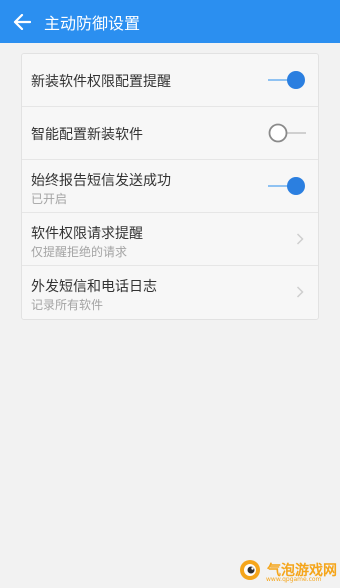  What do you see at coordinates (101, 82) in the screenshot?
I see `setting-title: 新装软件权限配置提醒` at bounding box center [101, 82].